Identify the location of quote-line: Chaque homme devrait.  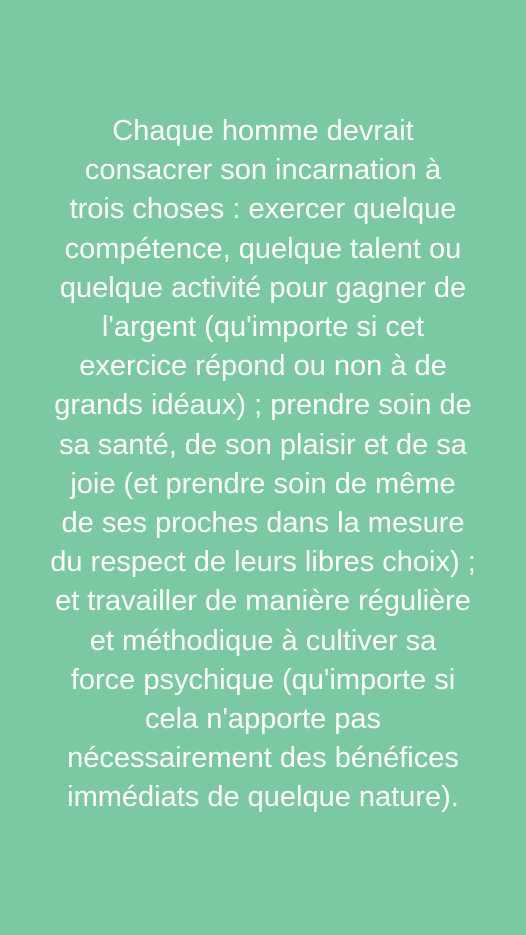
(263, 131).